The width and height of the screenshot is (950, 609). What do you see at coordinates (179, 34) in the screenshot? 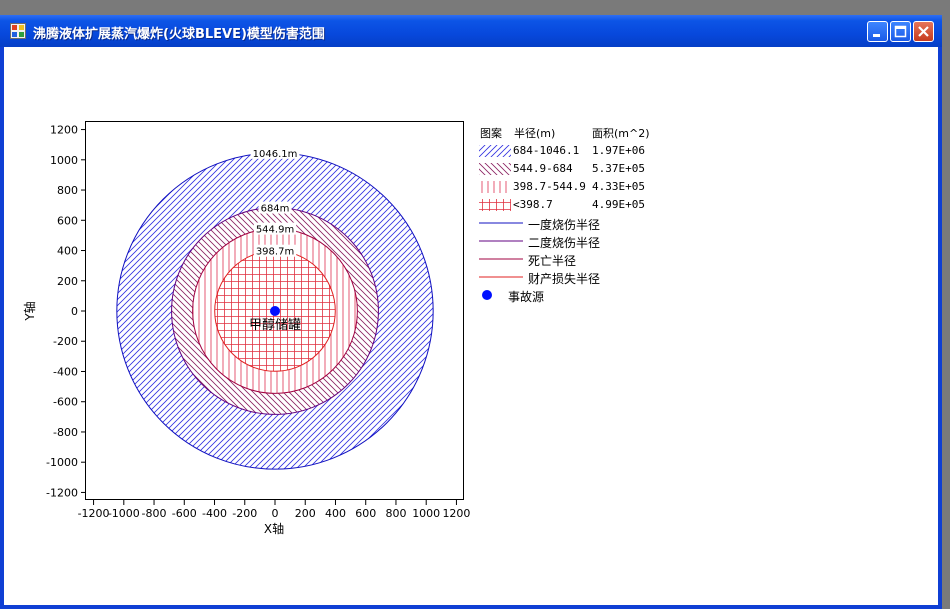
I see `window-title: 沸腾液体扩展蒸汽爆炸(火球BLEVE)模型伤害范围` at bounding box center [179, 34].